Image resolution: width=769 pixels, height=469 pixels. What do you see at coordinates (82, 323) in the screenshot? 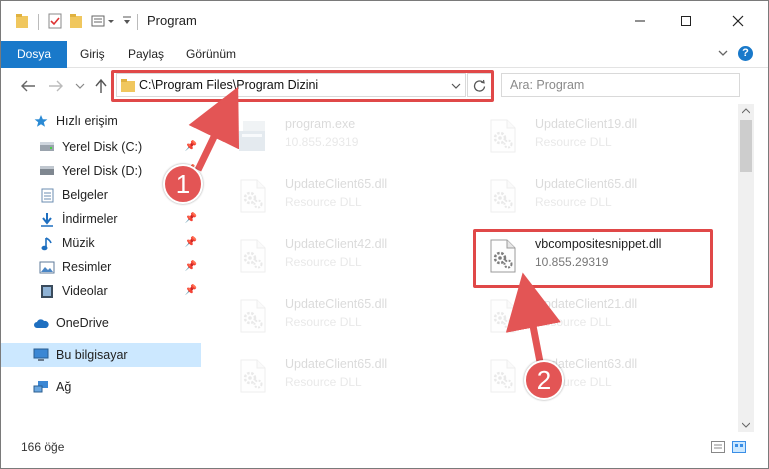
I see `sidebar-item-label: OneDrive` at bounding box center [82, 323].